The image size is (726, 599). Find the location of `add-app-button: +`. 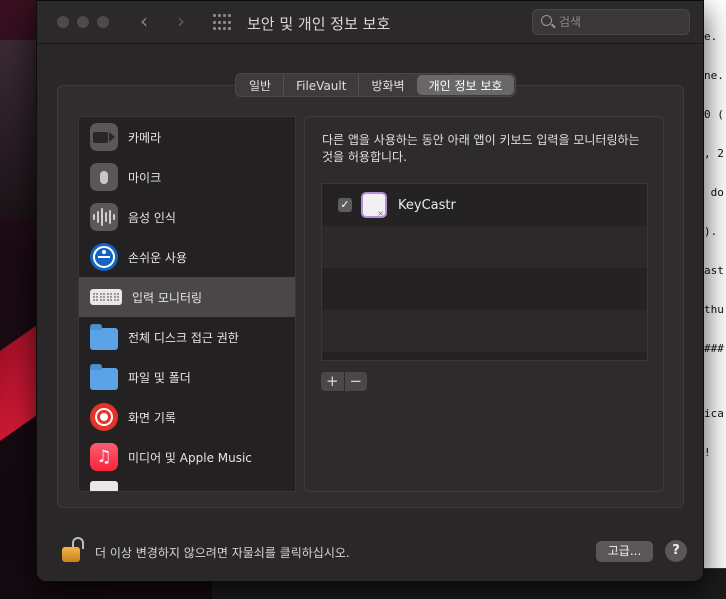

add-app-button: + is located at coordinates (333, 381).